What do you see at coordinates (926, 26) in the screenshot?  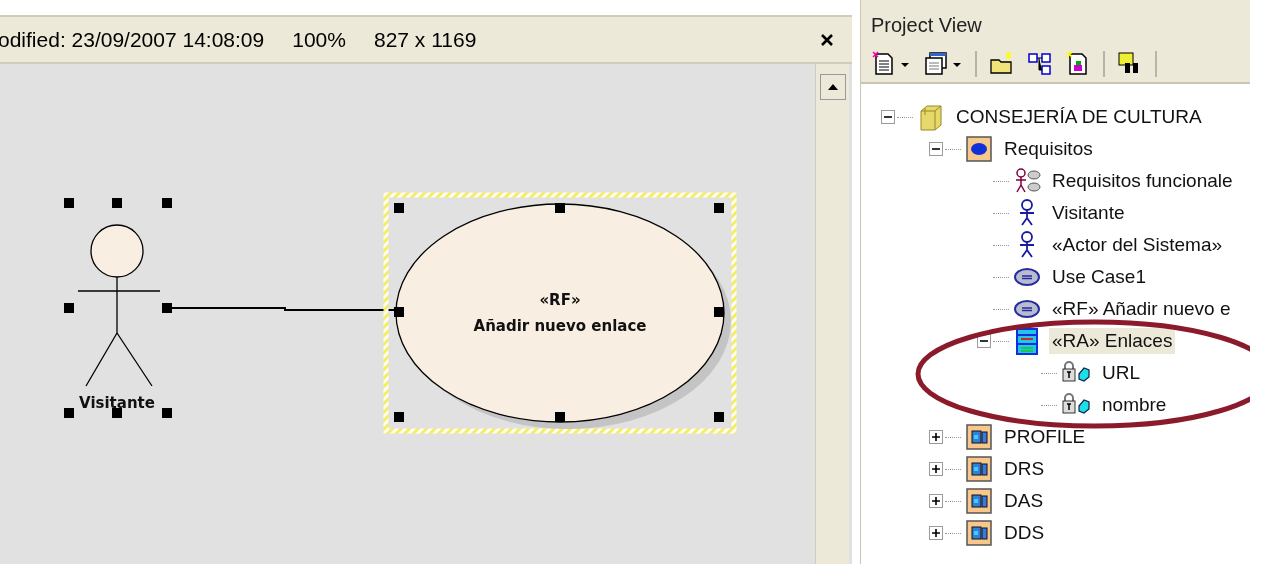 I see `panel-title: Project View` at bounding box center [926, 26].